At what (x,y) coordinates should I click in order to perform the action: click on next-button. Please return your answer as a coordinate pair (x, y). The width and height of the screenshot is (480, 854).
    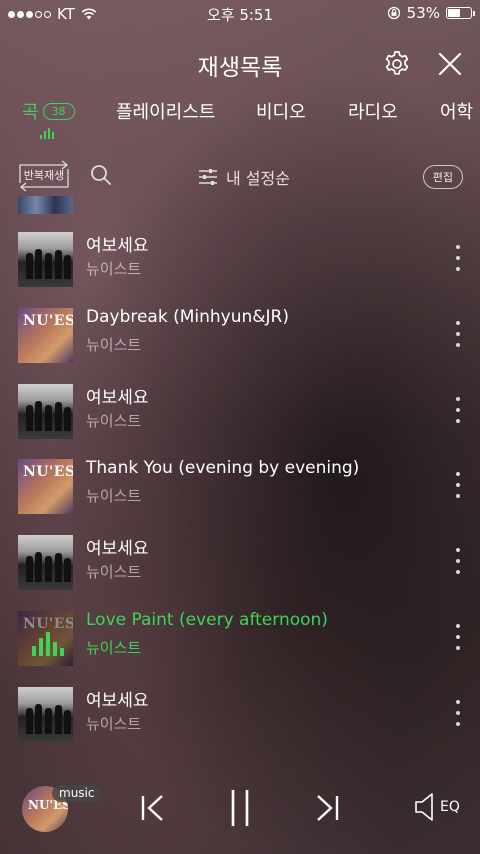
    Looking at the image, I should click on (327, 810).